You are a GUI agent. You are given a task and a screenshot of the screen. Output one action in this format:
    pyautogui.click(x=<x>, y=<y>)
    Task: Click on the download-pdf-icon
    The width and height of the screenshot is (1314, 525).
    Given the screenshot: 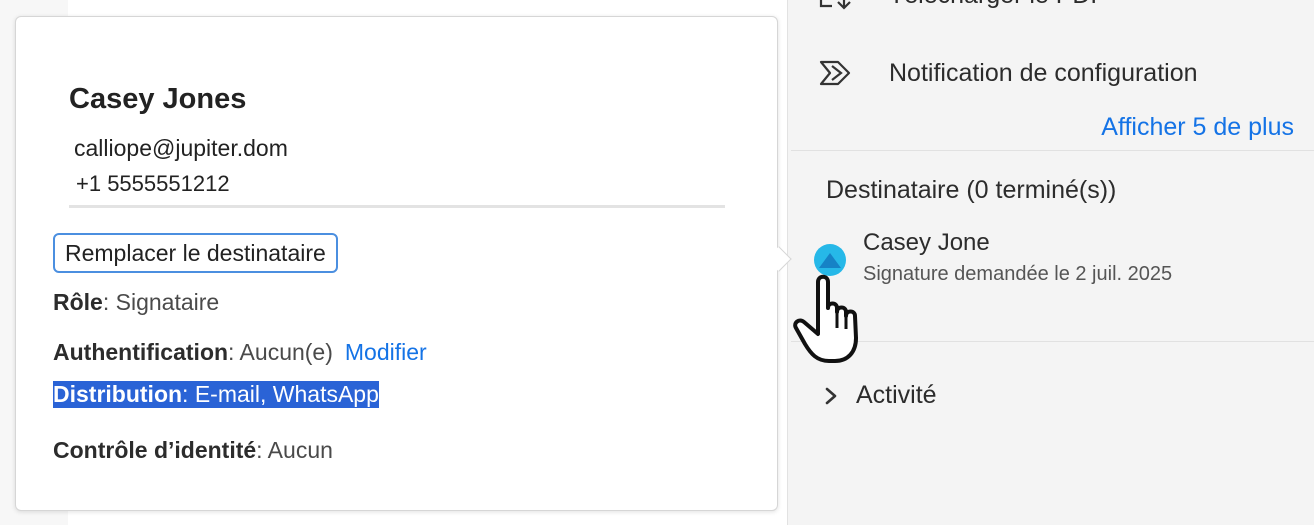 What is the action you would take?
    pyautogui.click(x=835, y=5)
    